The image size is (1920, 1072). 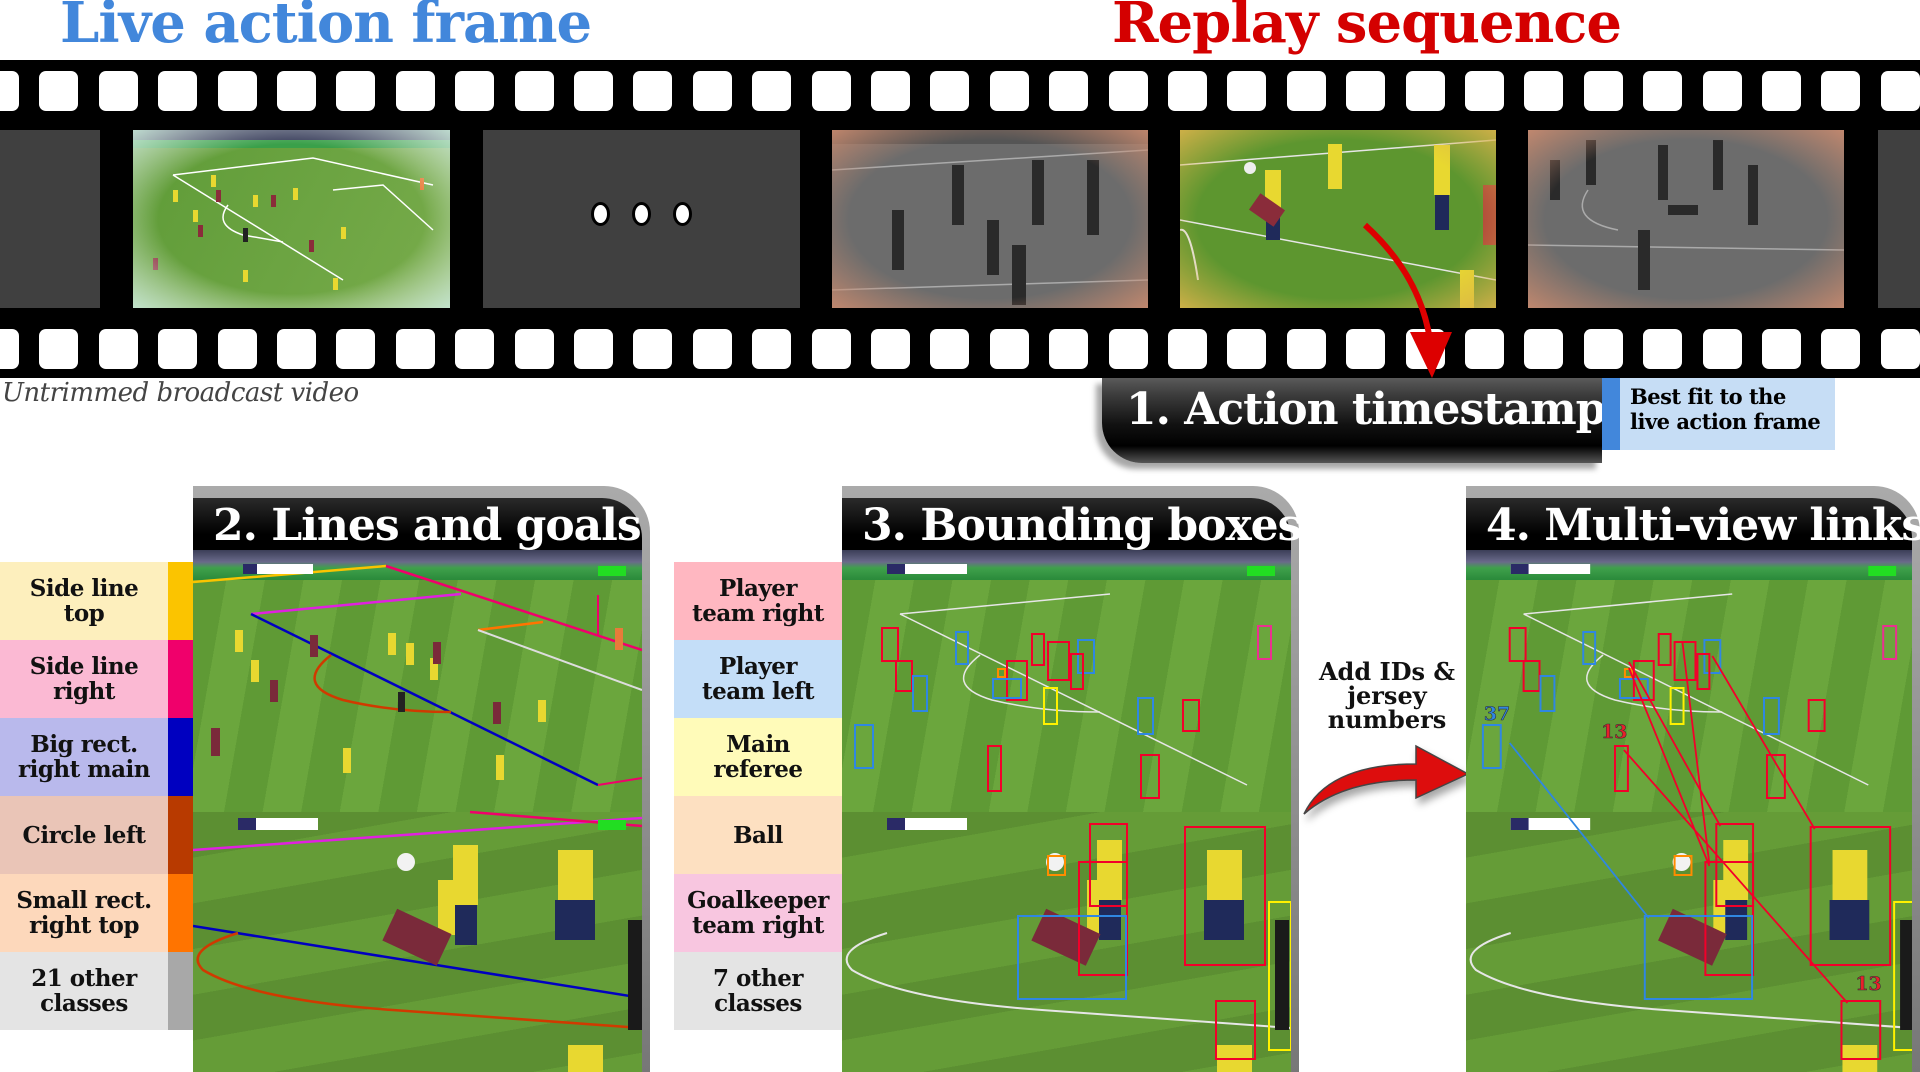 What do you see at coordinates (1725, 421) in the screenshot?
I see `note-line: live action frame` at bounding box center [1725, 421].